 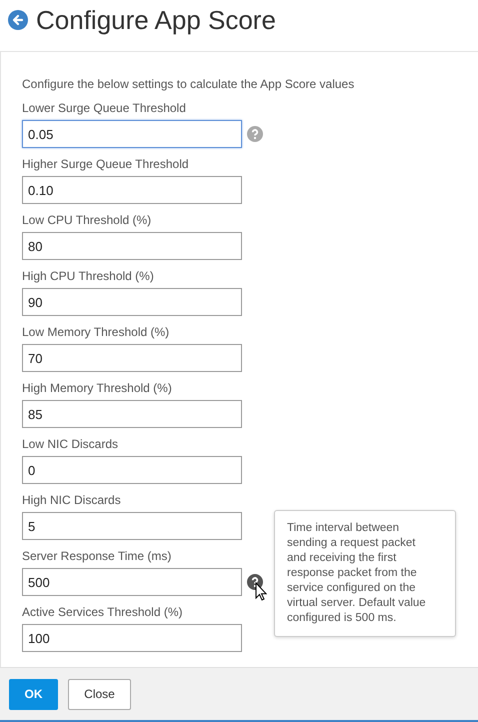 What do you see at coordinates (96, 332) in the screenshot?
I see `field-label: Low Memory Threshold (%)` at bounding box center [96, 332].